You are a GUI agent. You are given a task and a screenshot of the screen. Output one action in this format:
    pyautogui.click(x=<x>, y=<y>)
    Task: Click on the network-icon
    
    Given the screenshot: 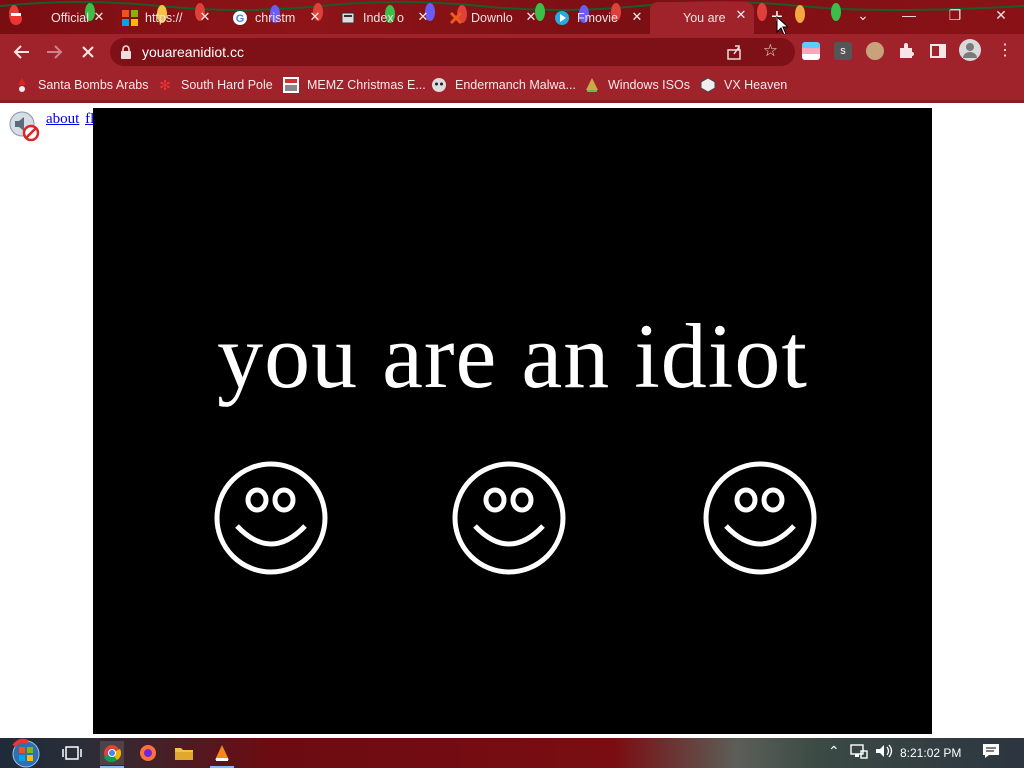 What is the action you would take?
    pyautogui.click(x=859, y=752)
    